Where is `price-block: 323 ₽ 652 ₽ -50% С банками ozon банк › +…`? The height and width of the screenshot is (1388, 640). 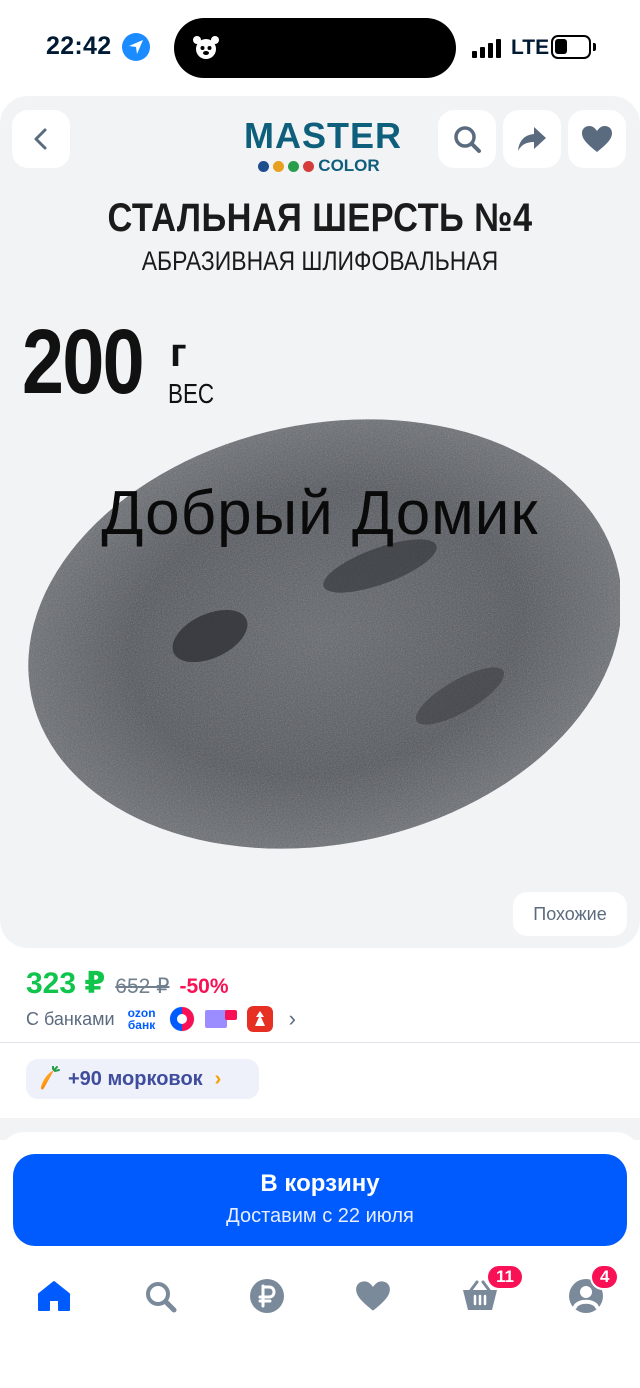 price-block: 323 ₽ 652 ₽ -50% С банками ozon банк › +… is located at coordinates (320, 1033).